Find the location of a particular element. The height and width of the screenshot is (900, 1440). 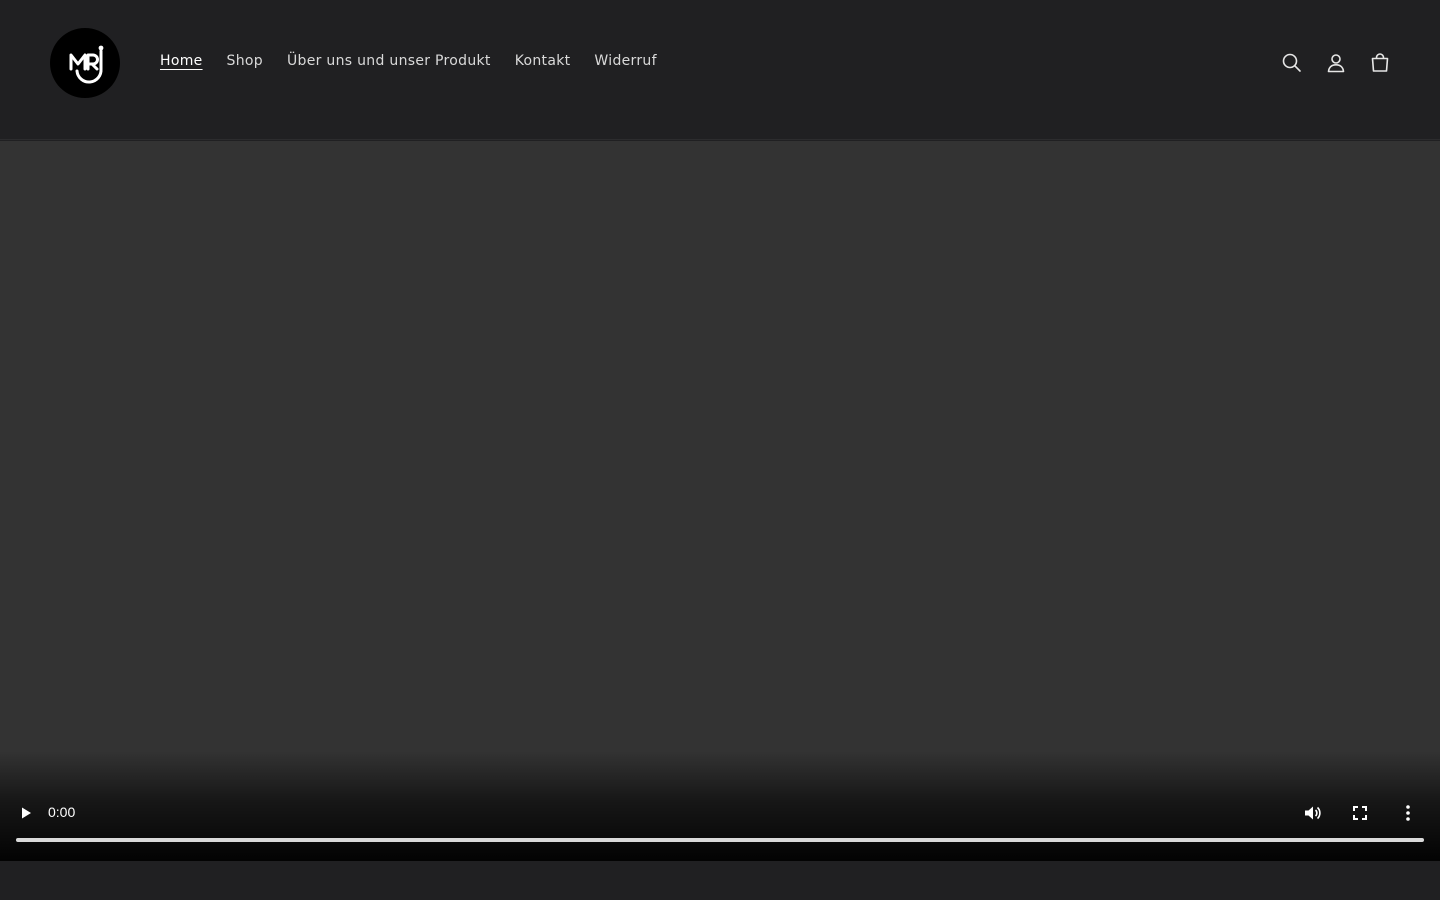

volume-button is located at coordinates (1312, 813).